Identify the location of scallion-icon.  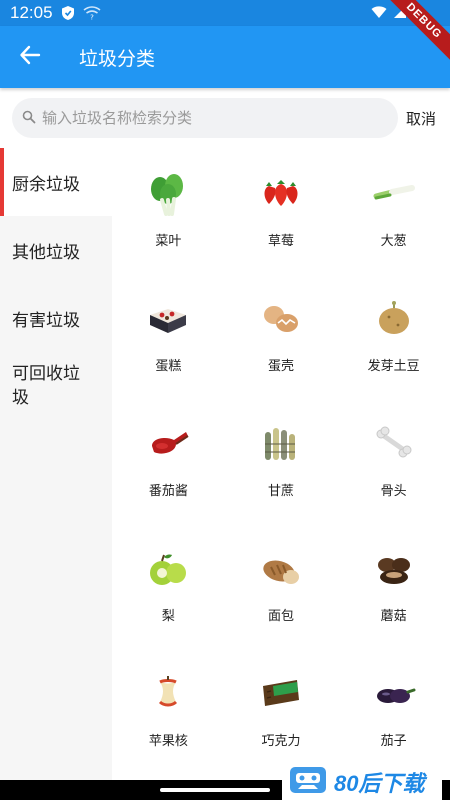
(394, 194).